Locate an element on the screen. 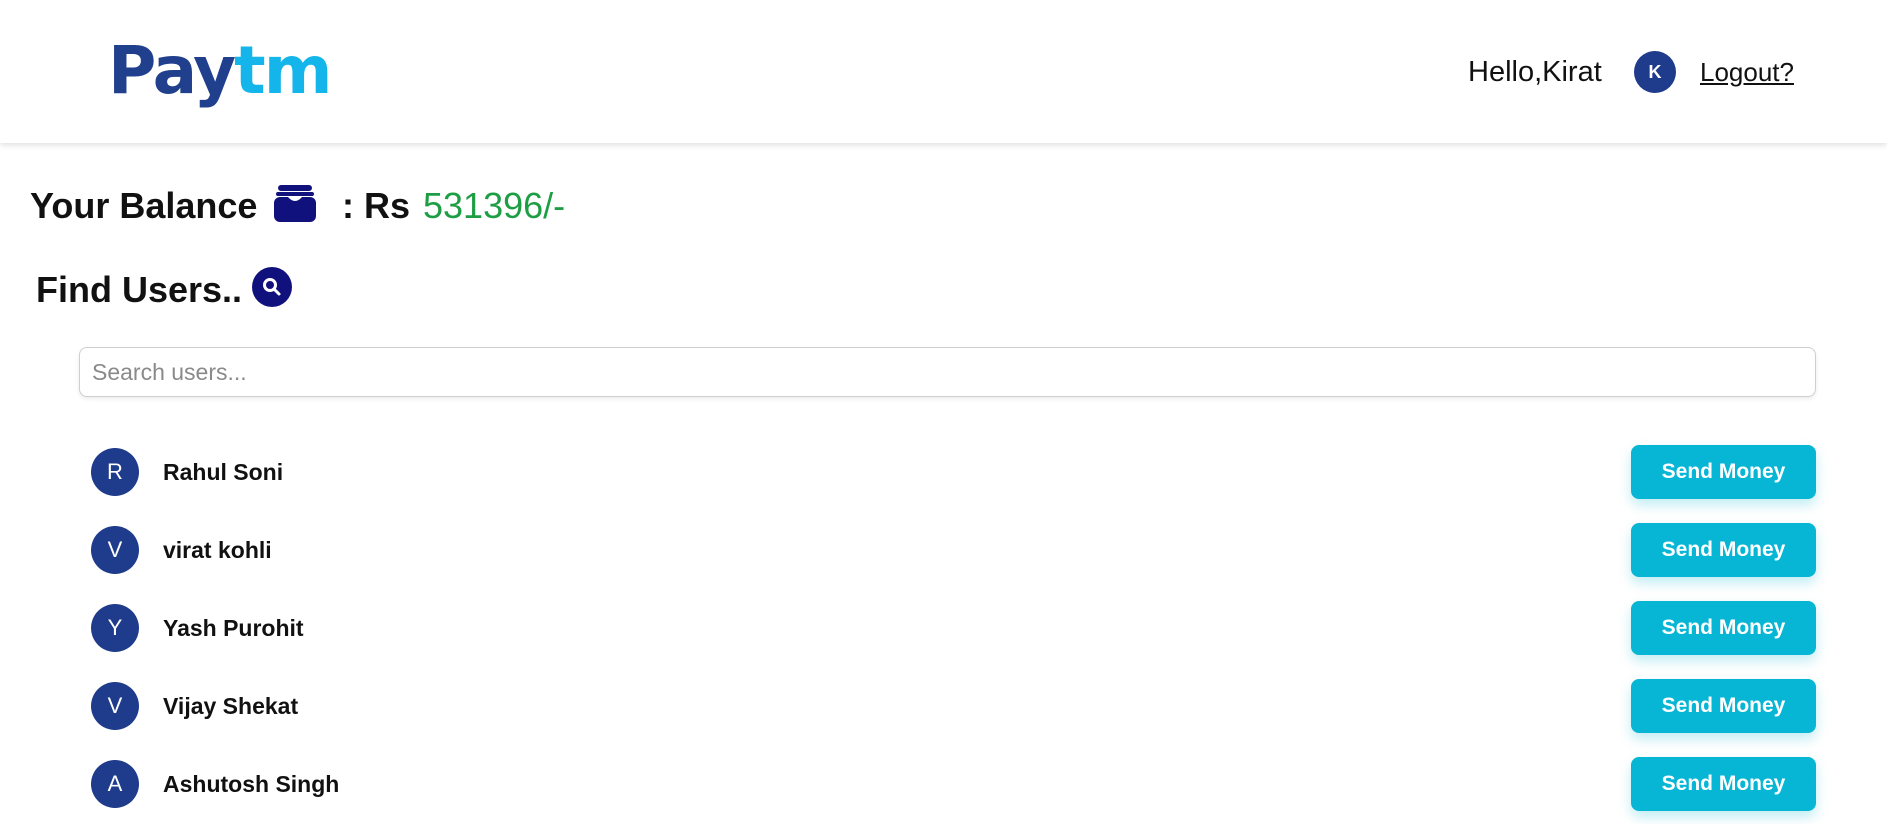 This screenshot has width=1887, height=824. balance-currency: : Rs is located at coordinates (376, 205).